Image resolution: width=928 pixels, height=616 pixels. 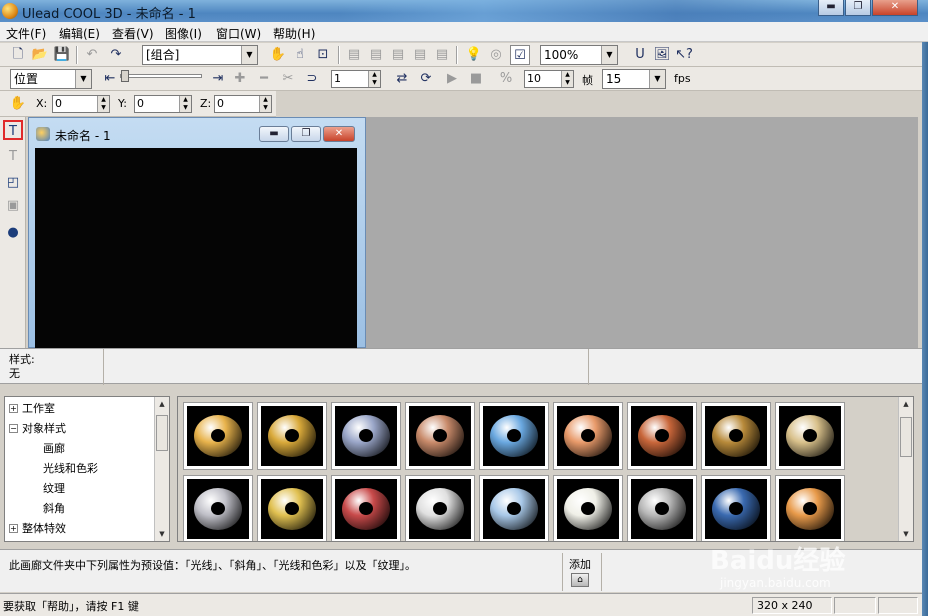 I want to click on ulead-icon: U, so click(x=640, y=55).